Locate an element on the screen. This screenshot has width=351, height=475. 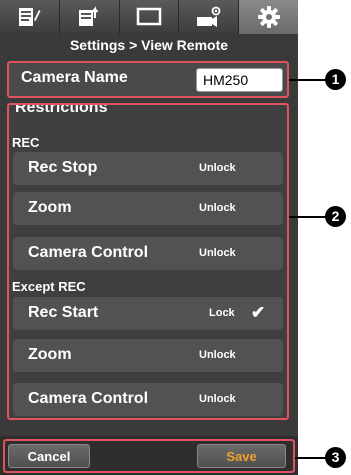
except-rec-zoom-row: Zoom Unlock is located at coordinates (148, 355).